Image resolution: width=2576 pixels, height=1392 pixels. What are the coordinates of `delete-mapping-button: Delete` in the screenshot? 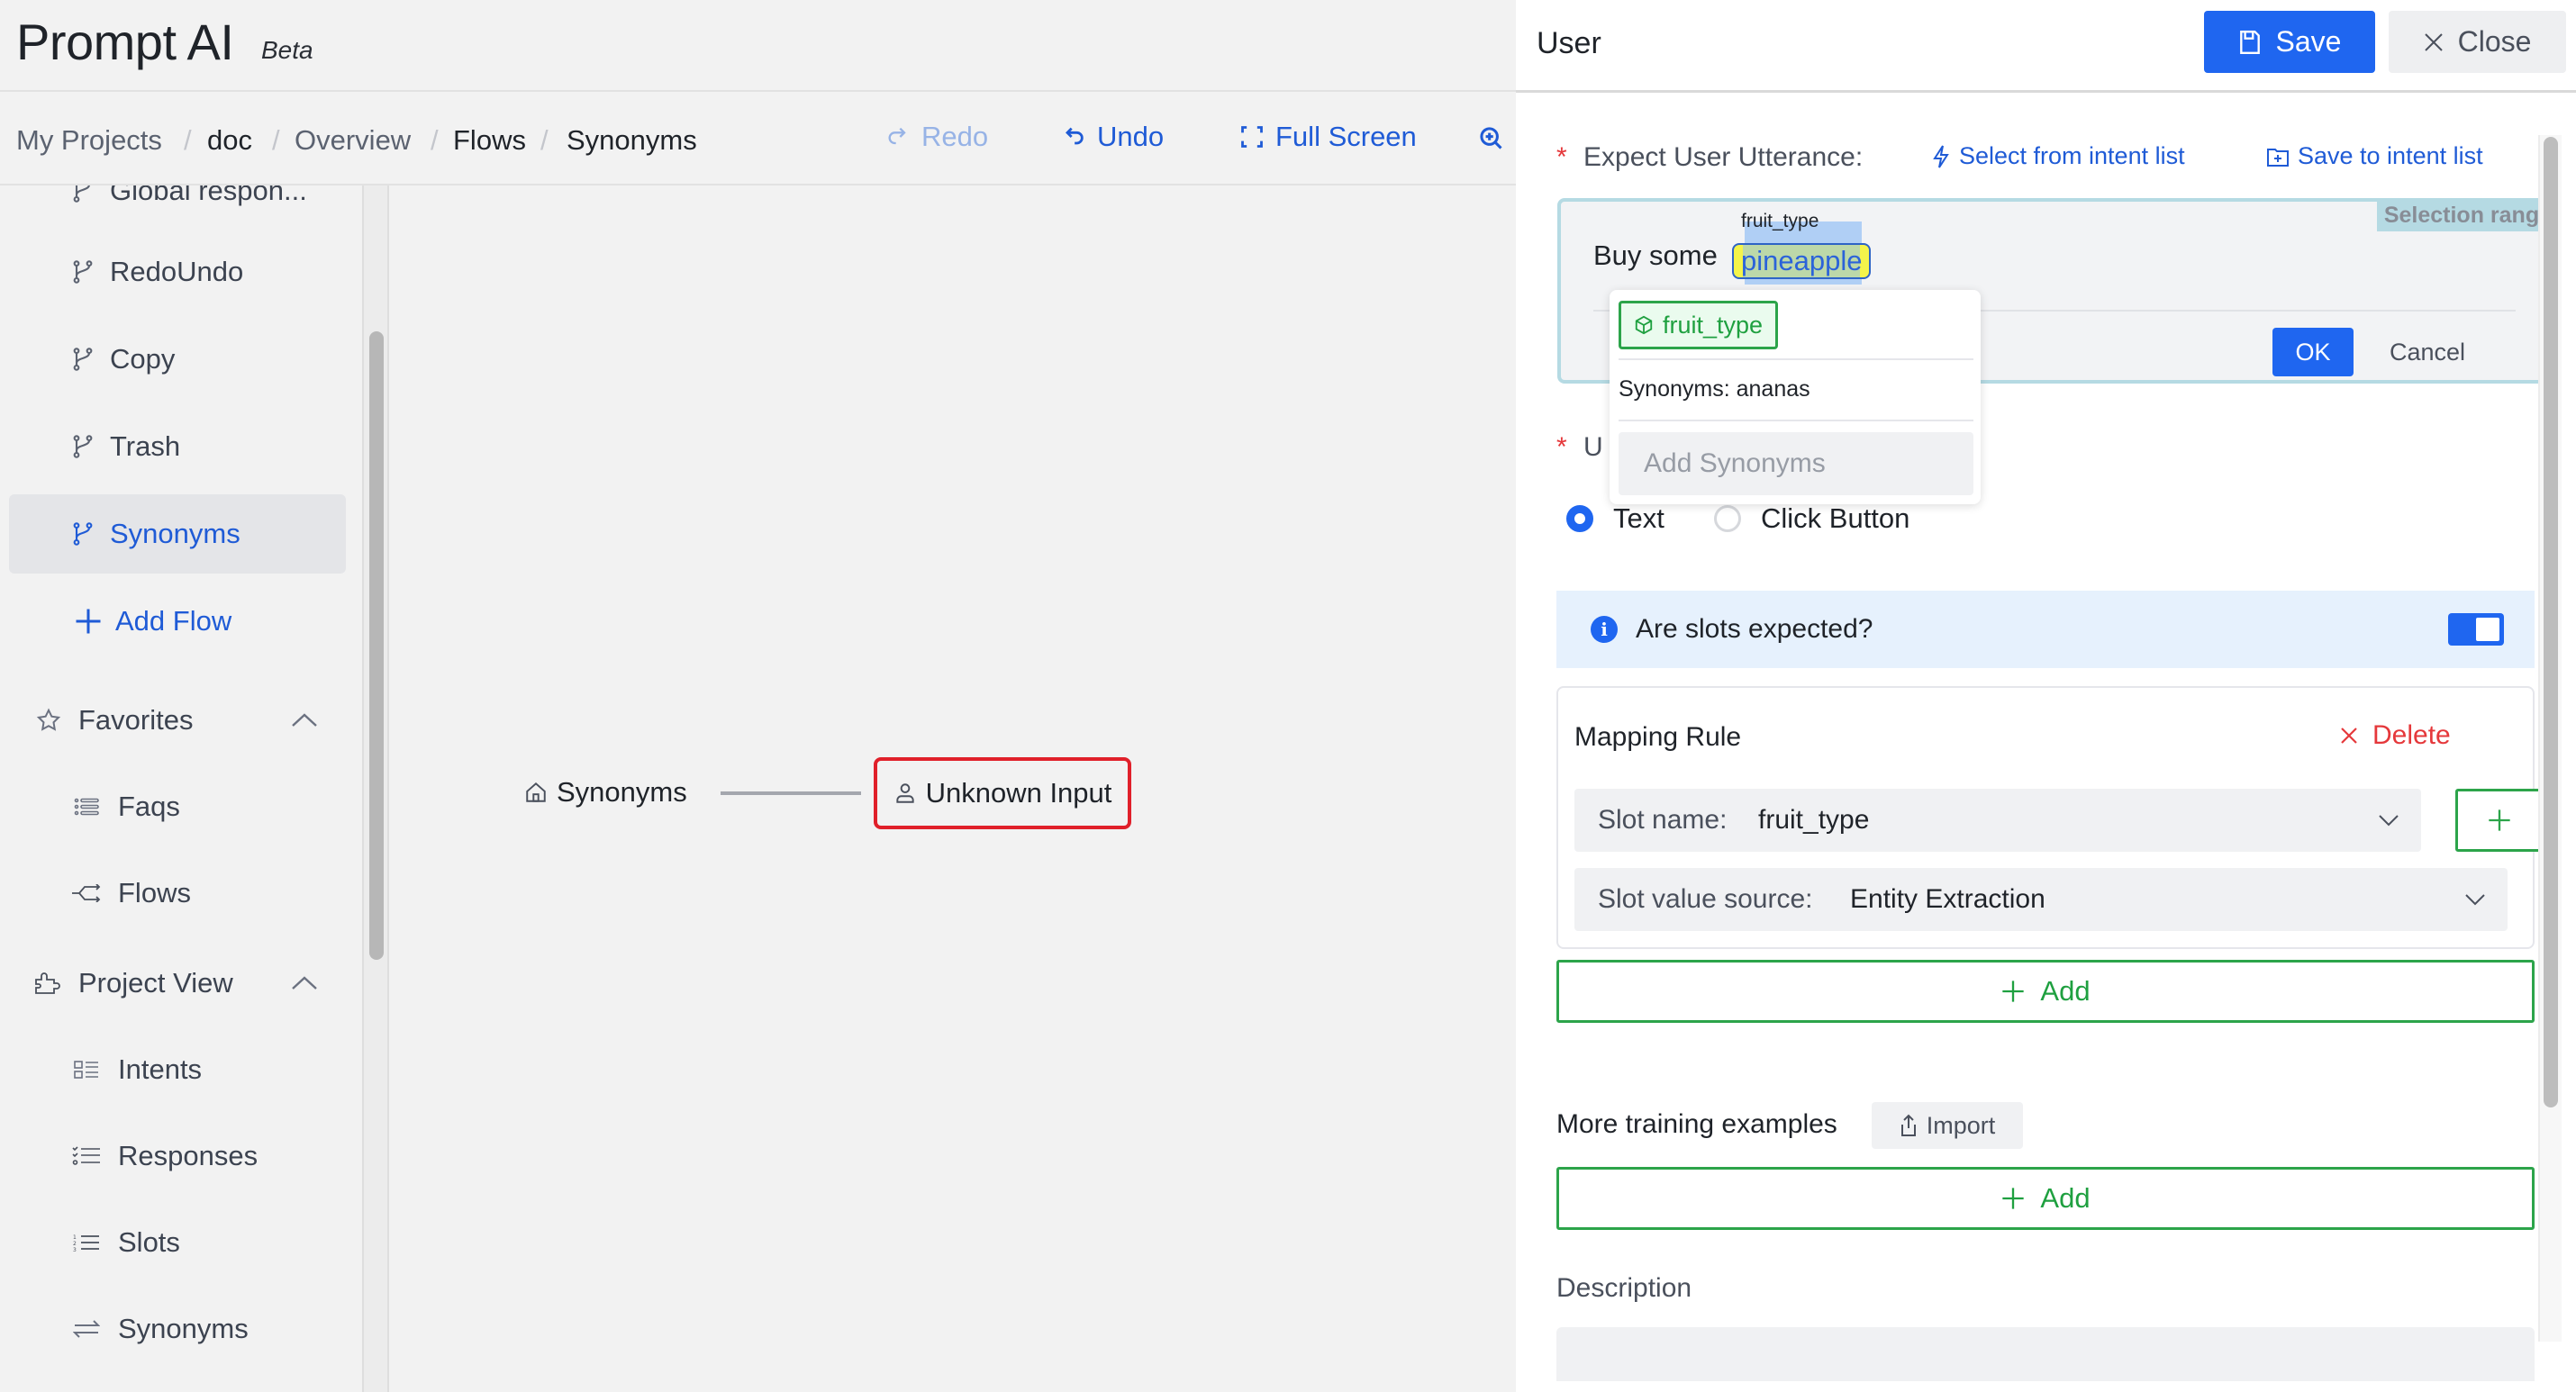 It's located at (2395, 735).